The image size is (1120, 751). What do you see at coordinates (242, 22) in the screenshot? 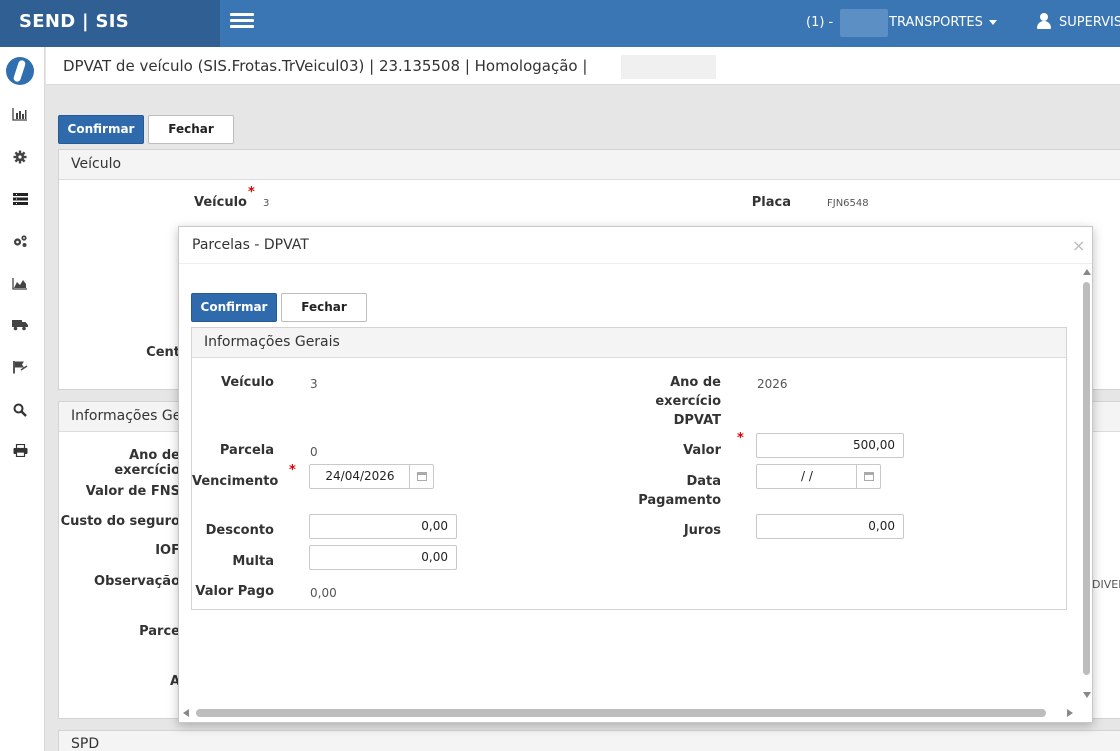
I see `hamburger-menu-icon` at bounding box center [242, 22].